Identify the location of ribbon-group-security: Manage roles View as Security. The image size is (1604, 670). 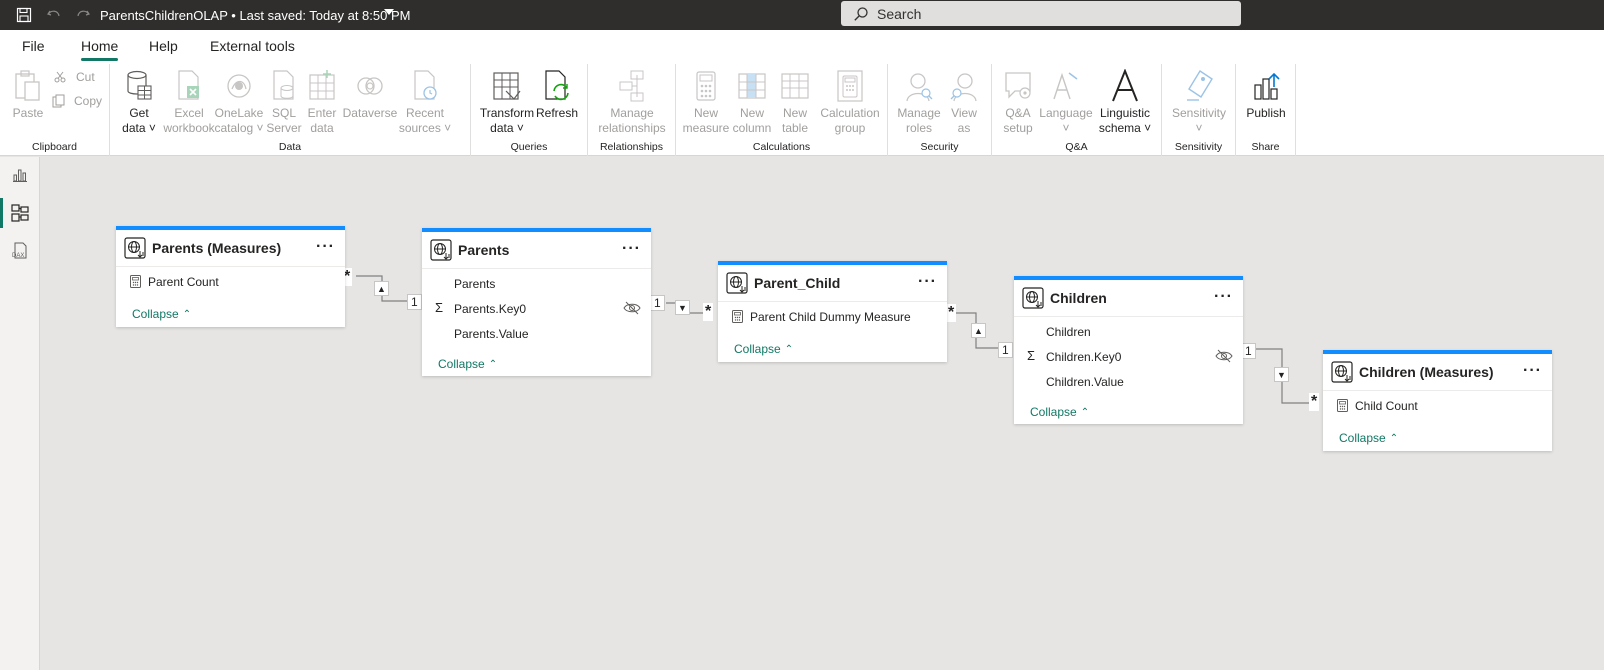
(940, 110).